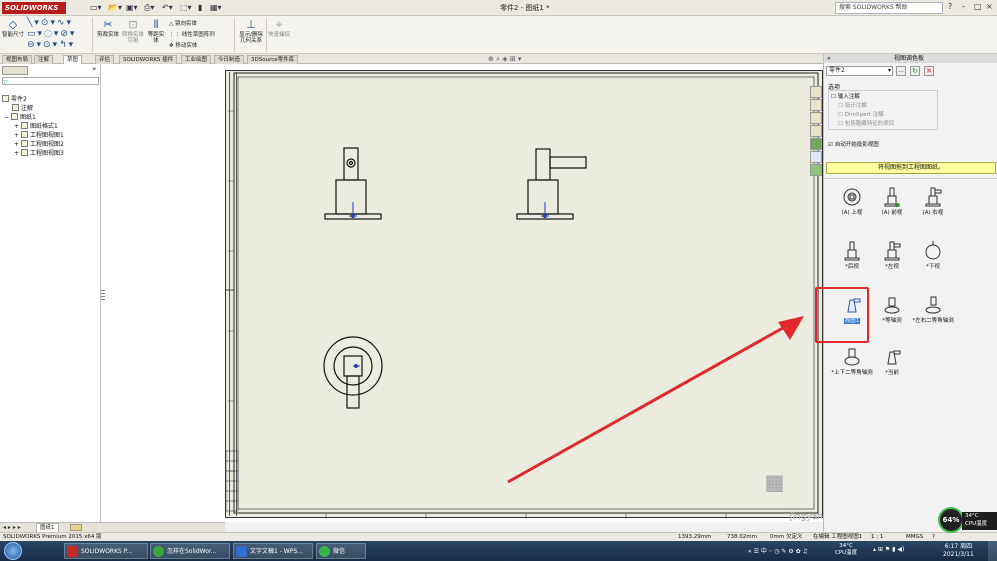 This screenshot has width=997, height=561. I want to click on quick-snaps-button: ⌖ 快速捕捉, so click(279, 29).